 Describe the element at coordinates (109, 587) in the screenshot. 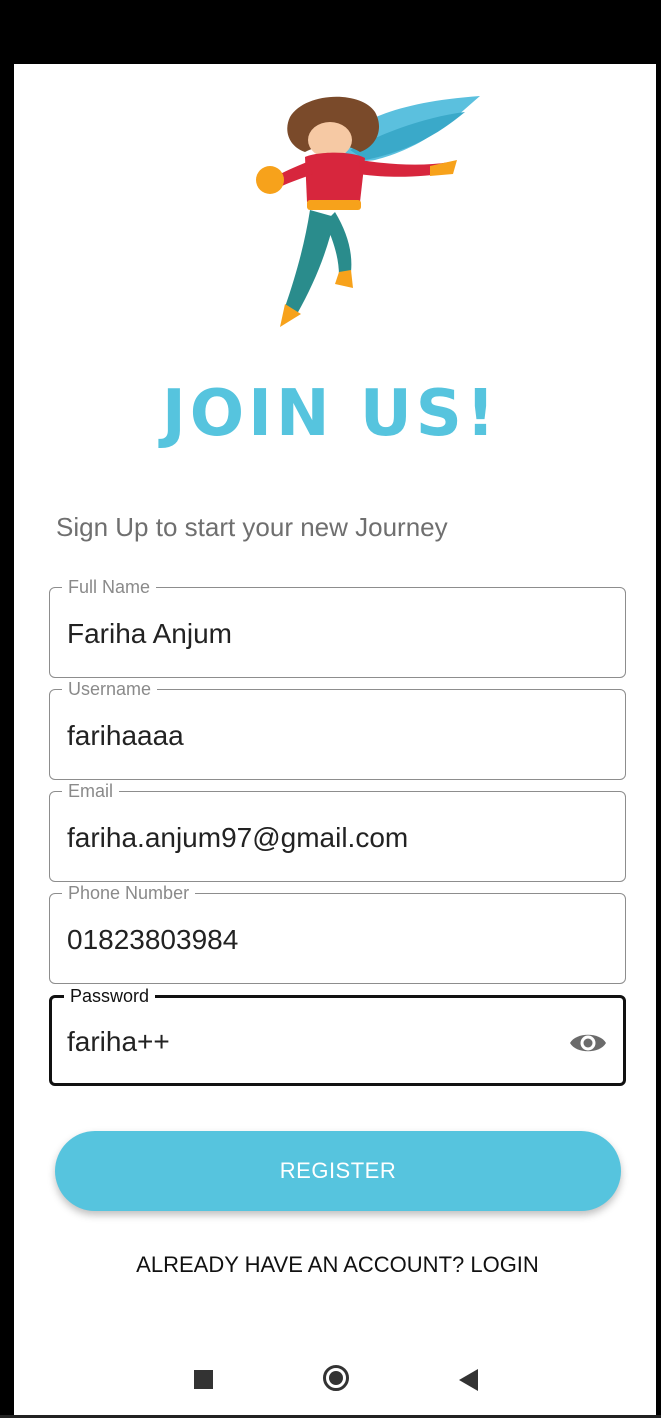

I see `full-name-label: Full Name` at that location.